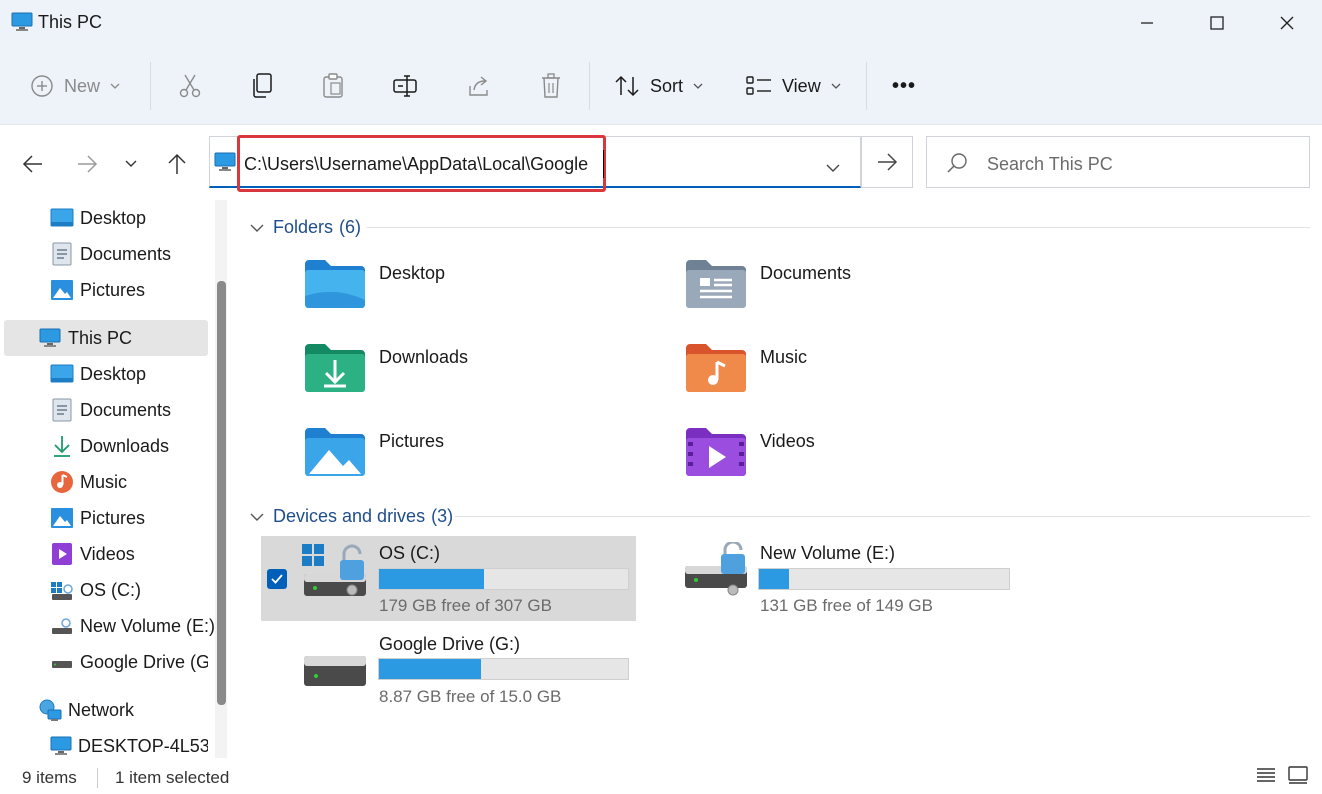 The height and width of the screenshot is (794, 1322). I want to click on minimize-button, so click(1147, 23).